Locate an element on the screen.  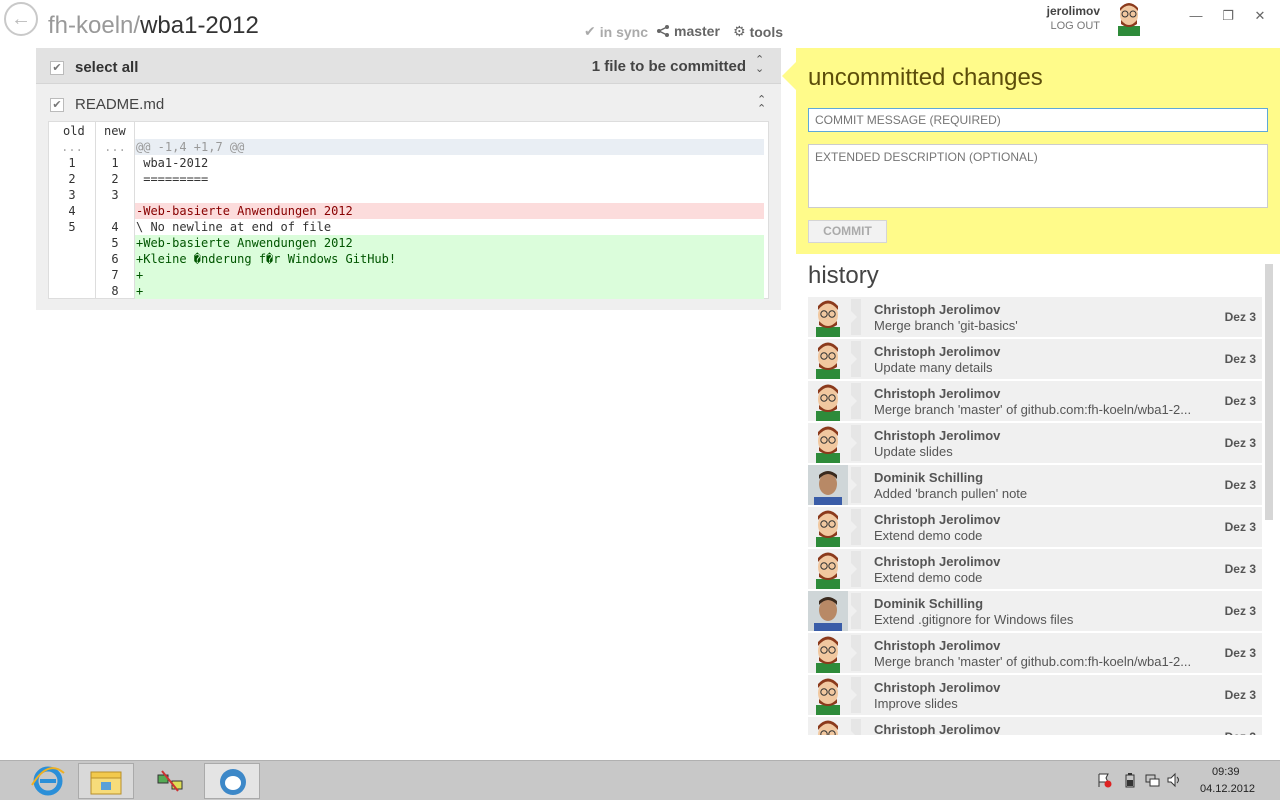
action-center-flag-icon is located at coordinates (1104, 780).